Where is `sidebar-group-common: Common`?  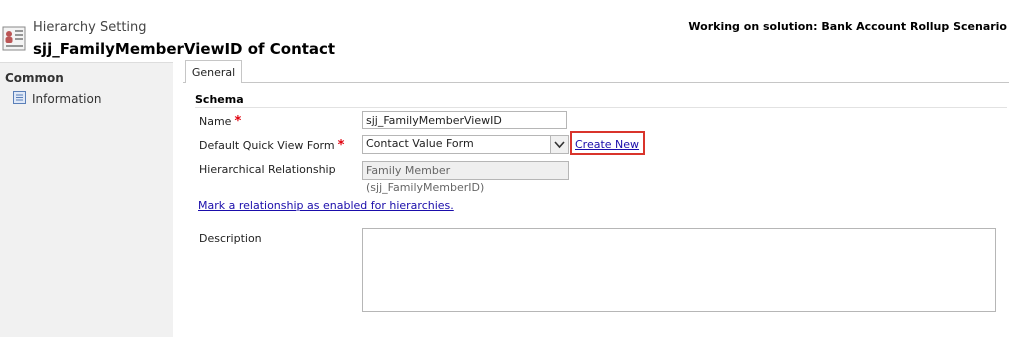
sidebar-group-common: Common is located at coordinates (34, 78).